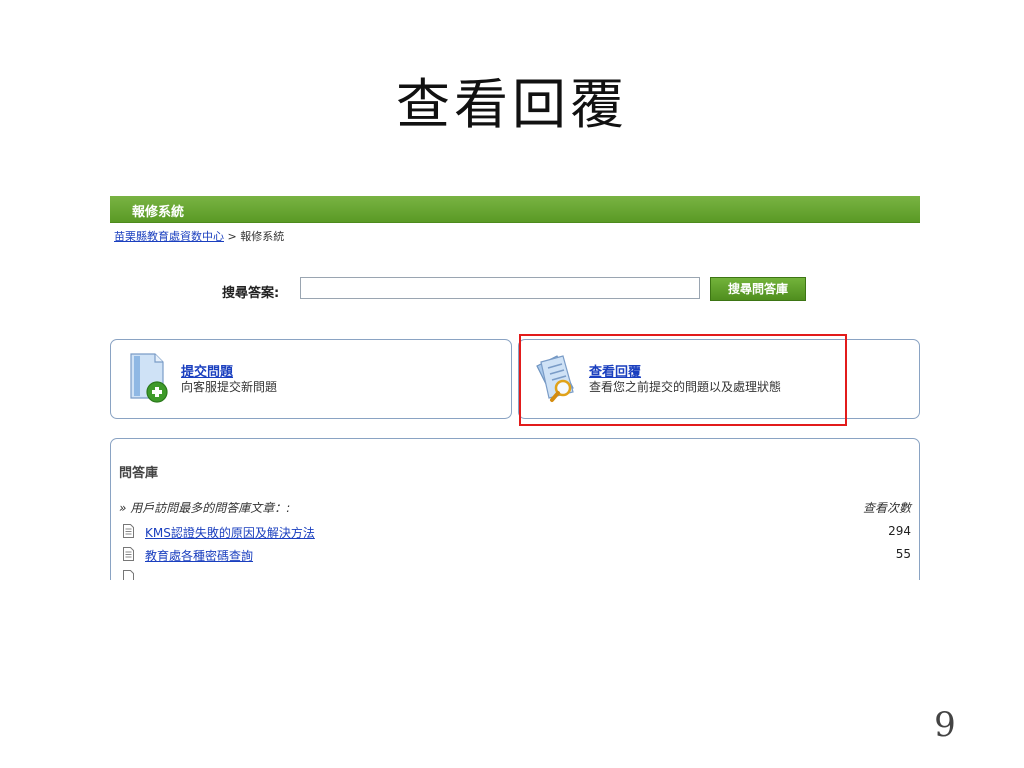 Image resolution: width=1024 pixels, height=768 pixels. I want to click on search-input, so click(500, 288).